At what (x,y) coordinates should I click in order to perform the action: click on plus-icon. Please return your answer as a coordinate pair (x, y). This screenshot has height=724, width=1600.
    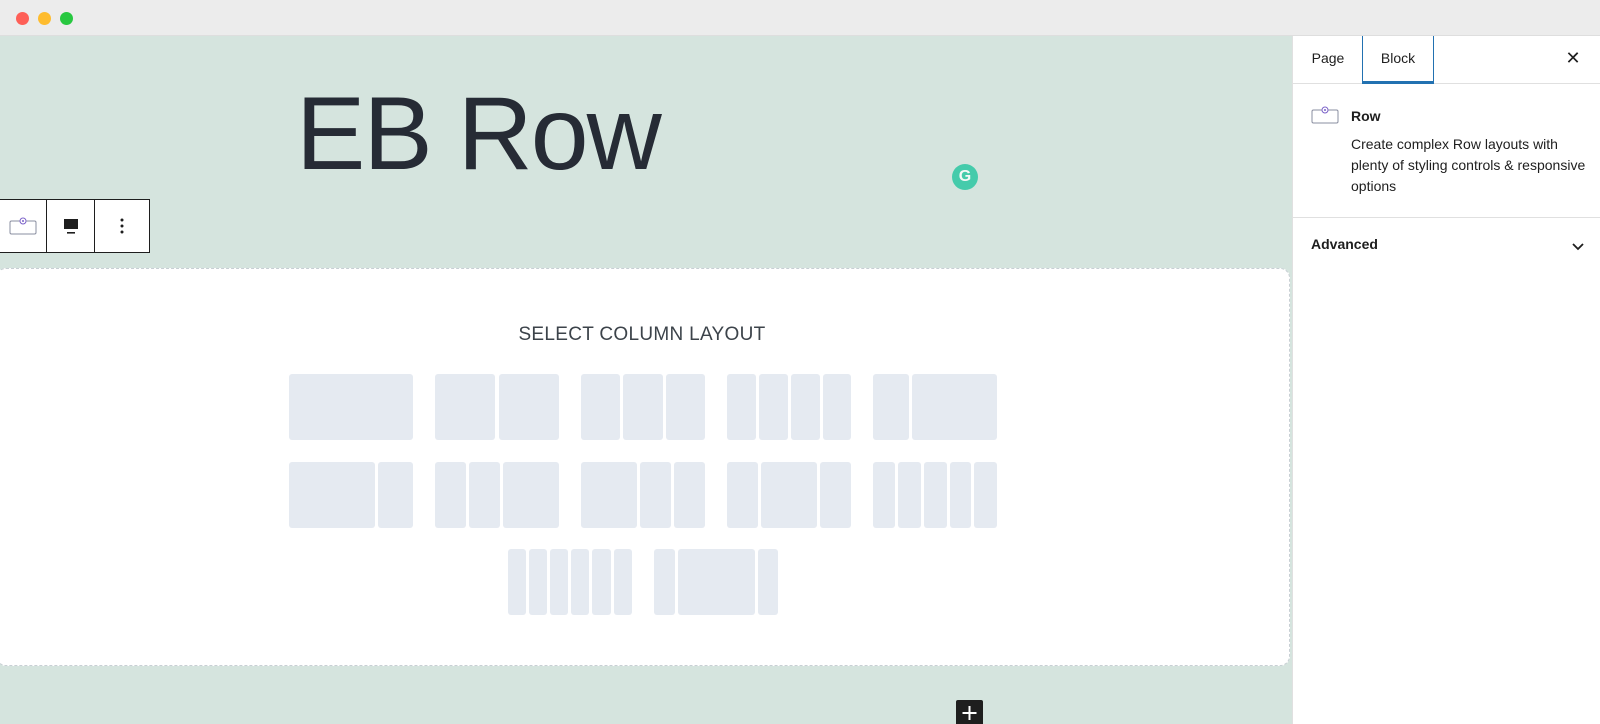
    Looking at the image, I should click on (969, 713).